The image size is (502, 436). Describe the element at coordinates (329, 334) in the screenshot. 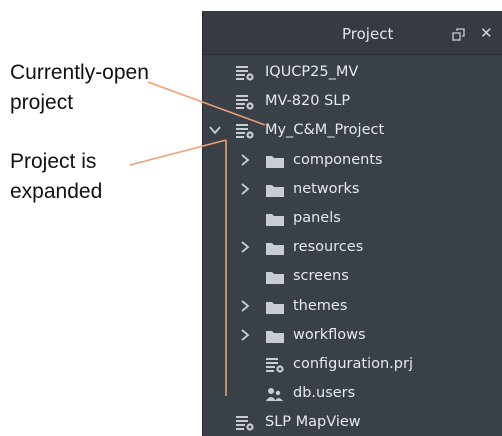

I see `tree-item-label: workflows` at that location.